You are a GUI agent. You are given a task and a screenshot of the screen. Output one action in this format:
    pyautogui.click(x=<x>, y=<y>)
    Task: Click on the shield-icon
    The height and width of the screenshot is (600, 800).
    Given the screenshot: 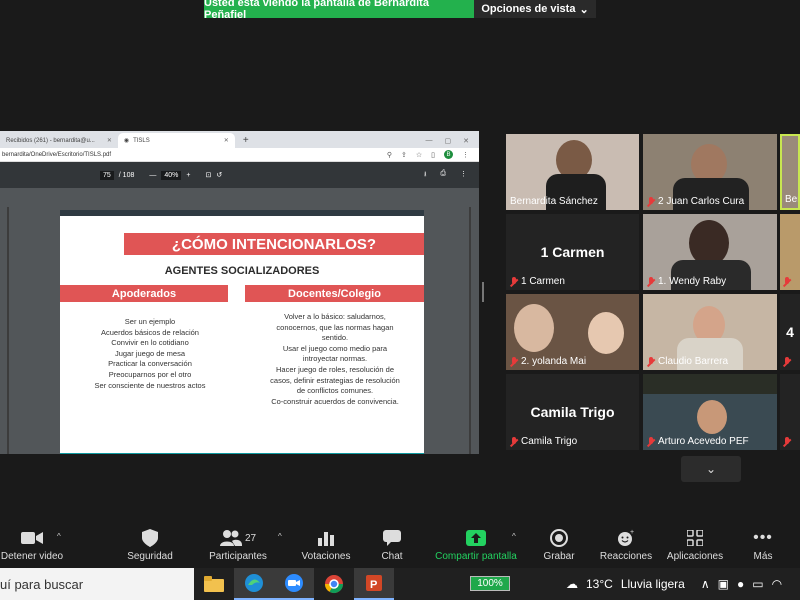 What is the action you would take?
    pyautogui.click(x=150, y=538)
    